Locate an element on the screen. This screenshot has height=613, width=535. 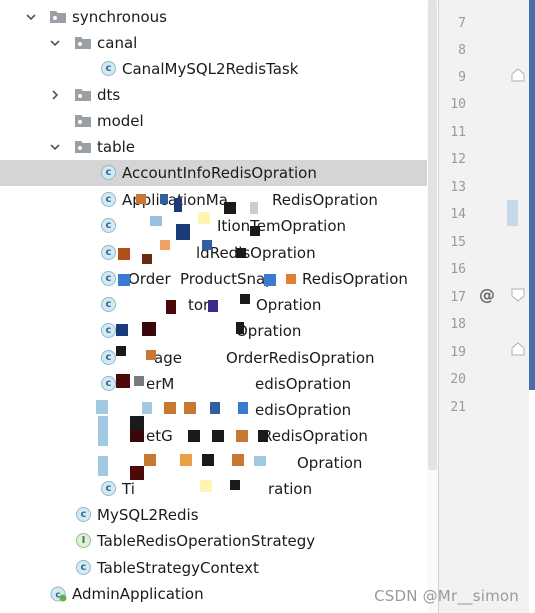
line-number: 20 is located at coordinates (458, 379).